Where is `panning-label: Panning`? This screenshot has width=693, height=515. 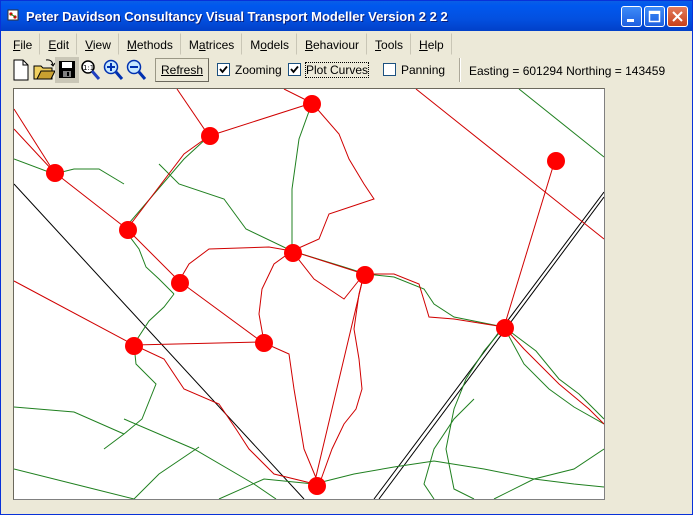 panning-label: Panning is located at coordinates (423, 70).